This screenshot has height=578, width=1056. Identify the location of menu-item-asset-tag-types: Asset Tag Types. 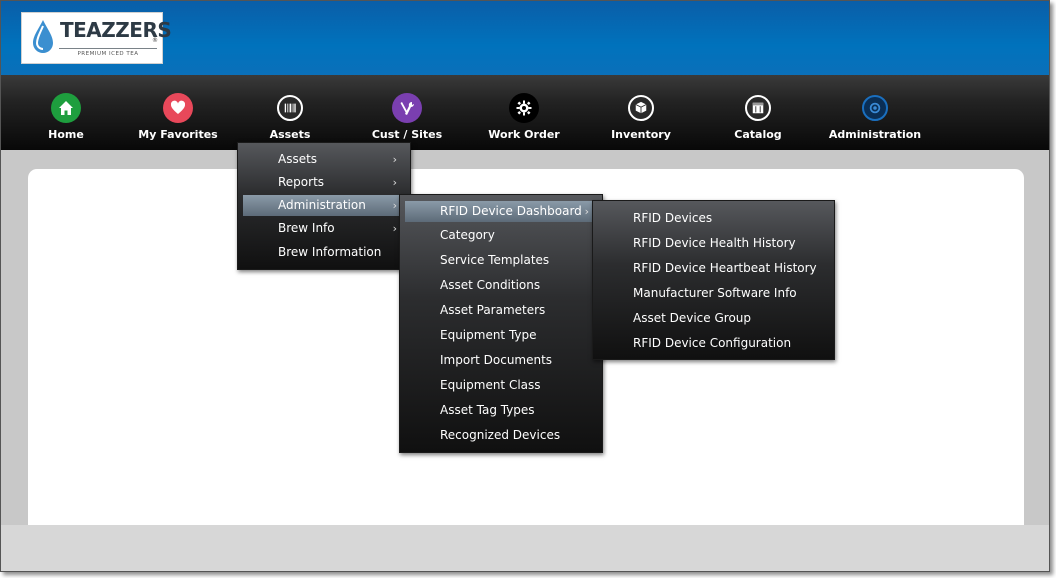
(501, 410).